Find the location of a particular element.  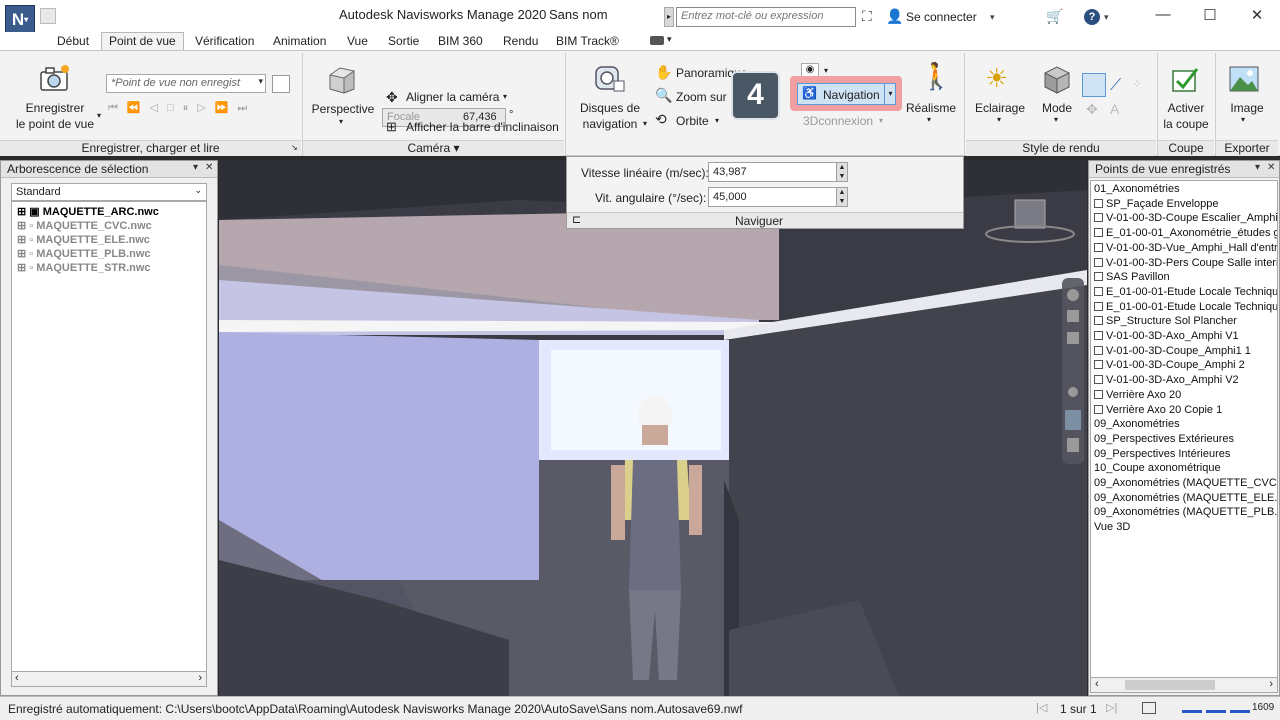

pin-icon: ▾ is located at coordinates (195, 167).